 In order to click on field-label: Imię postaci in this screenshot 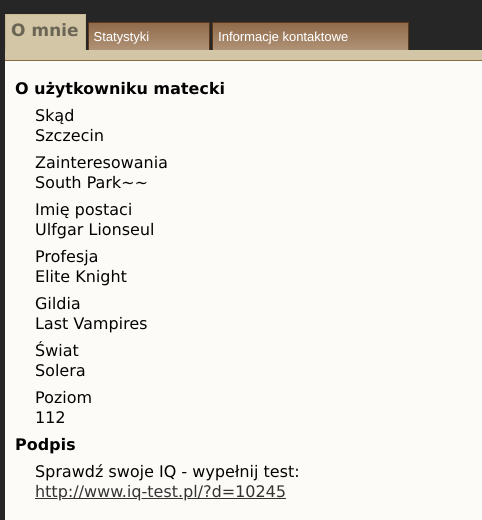, I will do `click(83, 210)`.